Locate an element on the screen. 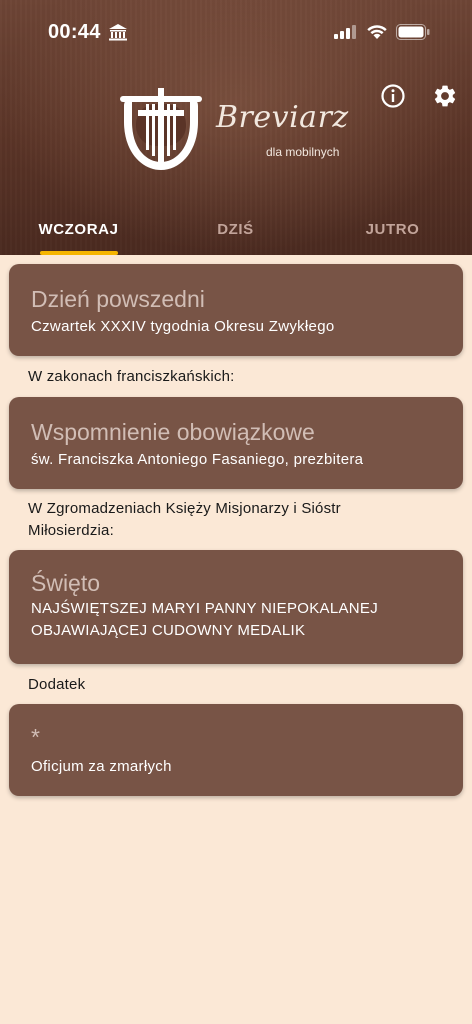  day-tabs: WCZORAJ DZIŚ JUTRO is located at coordinates (236, 230).